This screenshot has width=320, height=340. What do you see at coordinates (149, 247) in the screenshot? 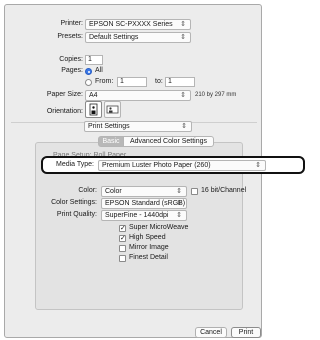
I see `mirror-image-label: Mirror Image` at bounding box center [149, 247].